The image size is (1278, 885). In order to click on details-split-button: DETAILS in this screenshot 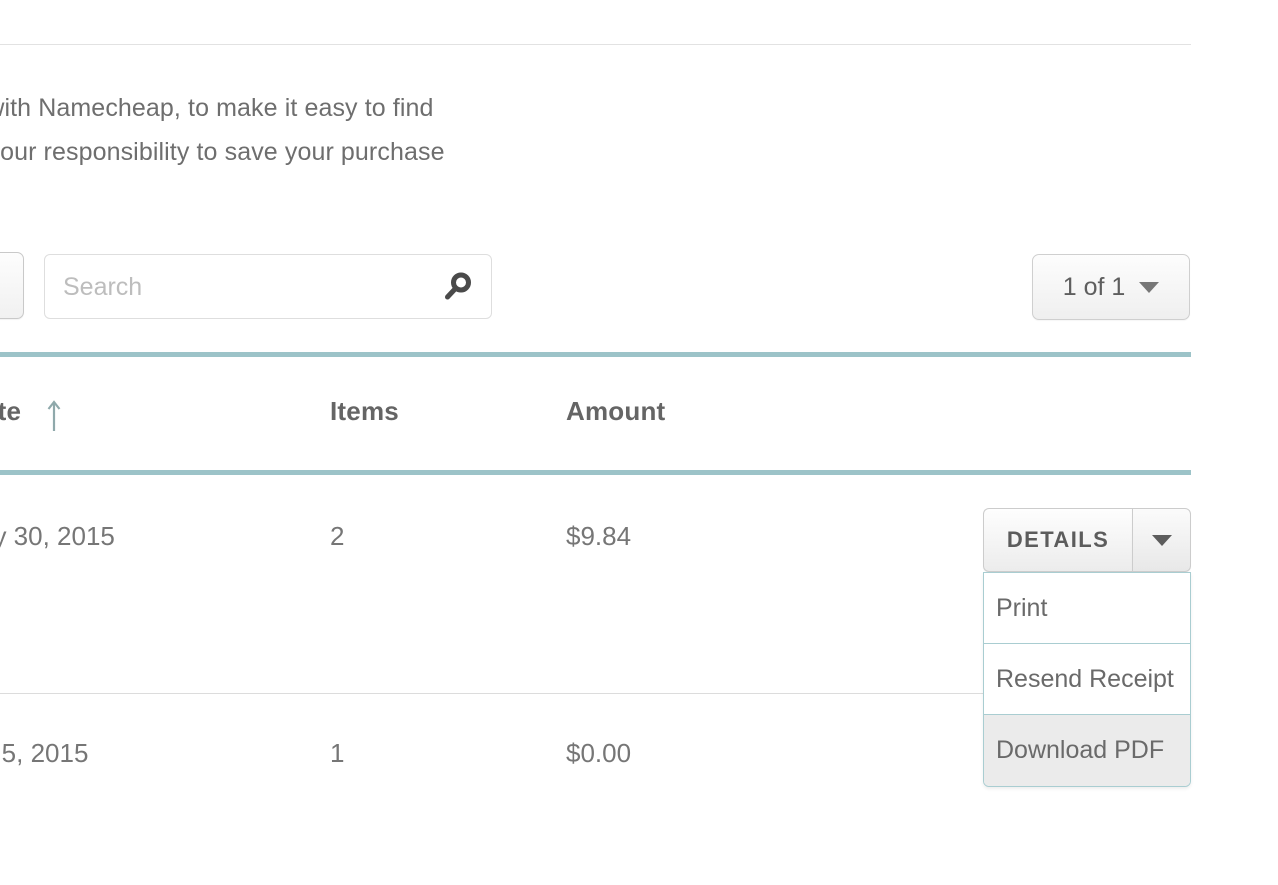, I will do `click(1087, 540)`.